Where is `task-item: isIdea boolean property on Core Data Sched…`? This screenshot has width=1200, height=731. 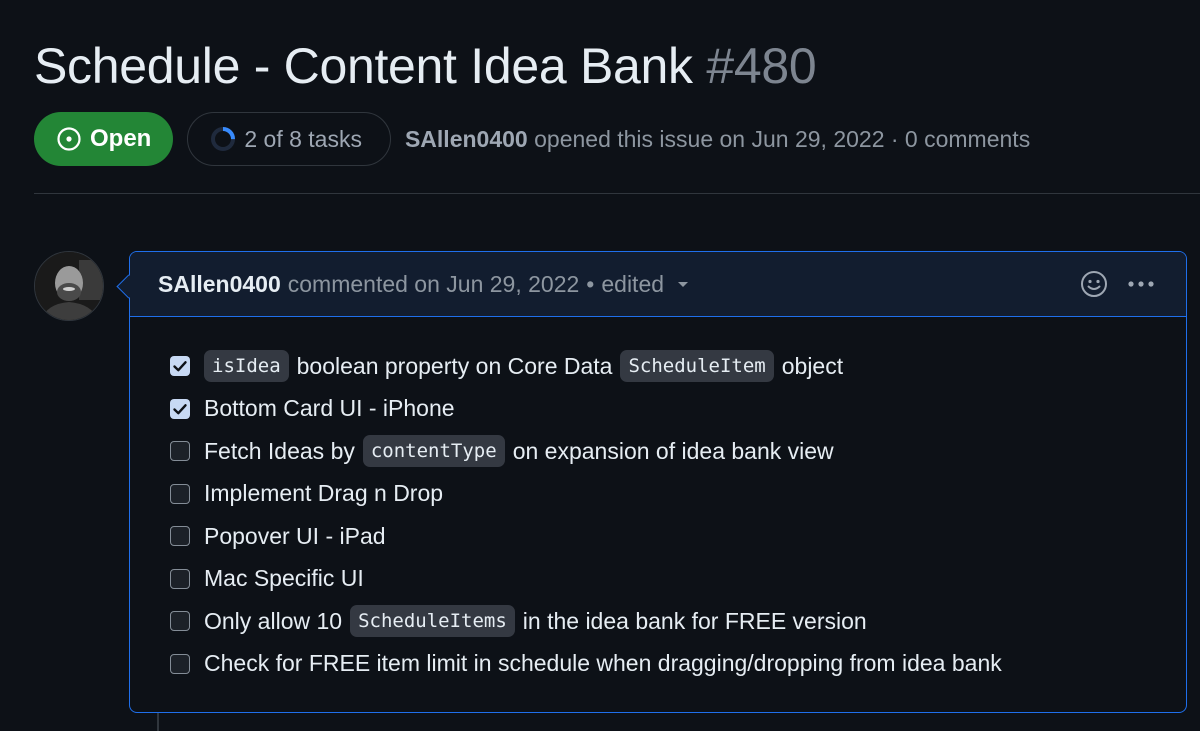
task-item: isIdea boolean property on Core Data Sched… is located at coordinates (586, 366).